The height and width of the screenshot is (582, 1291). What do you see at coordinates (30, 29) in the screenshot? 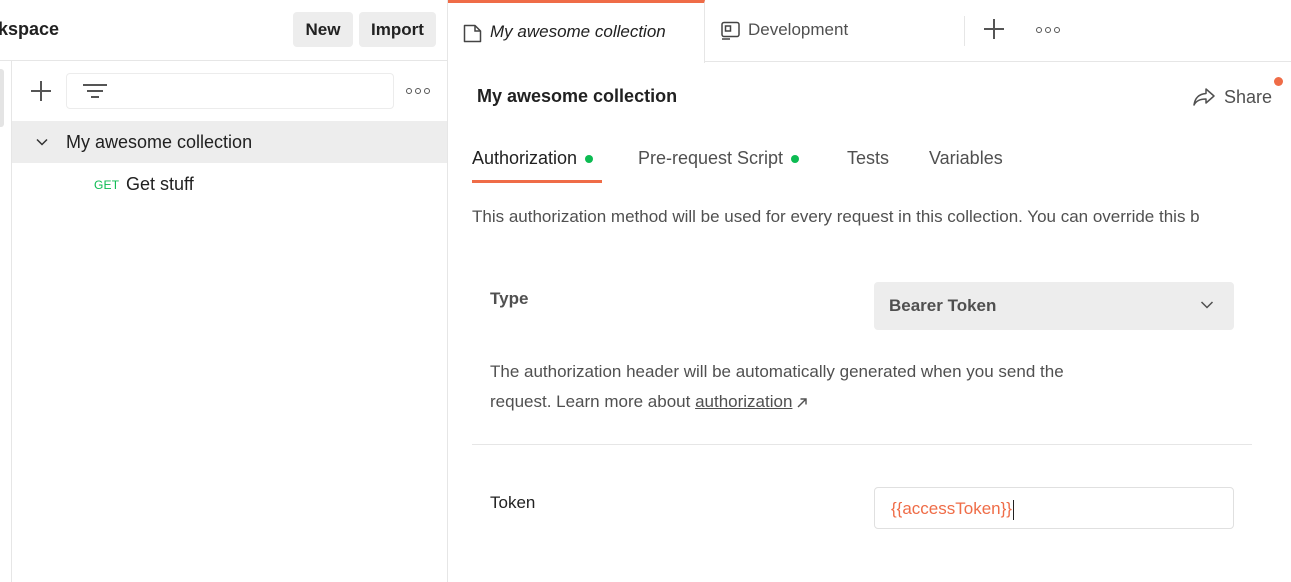
I see `workspace-title: kspace` at bounding box center [30, 29].